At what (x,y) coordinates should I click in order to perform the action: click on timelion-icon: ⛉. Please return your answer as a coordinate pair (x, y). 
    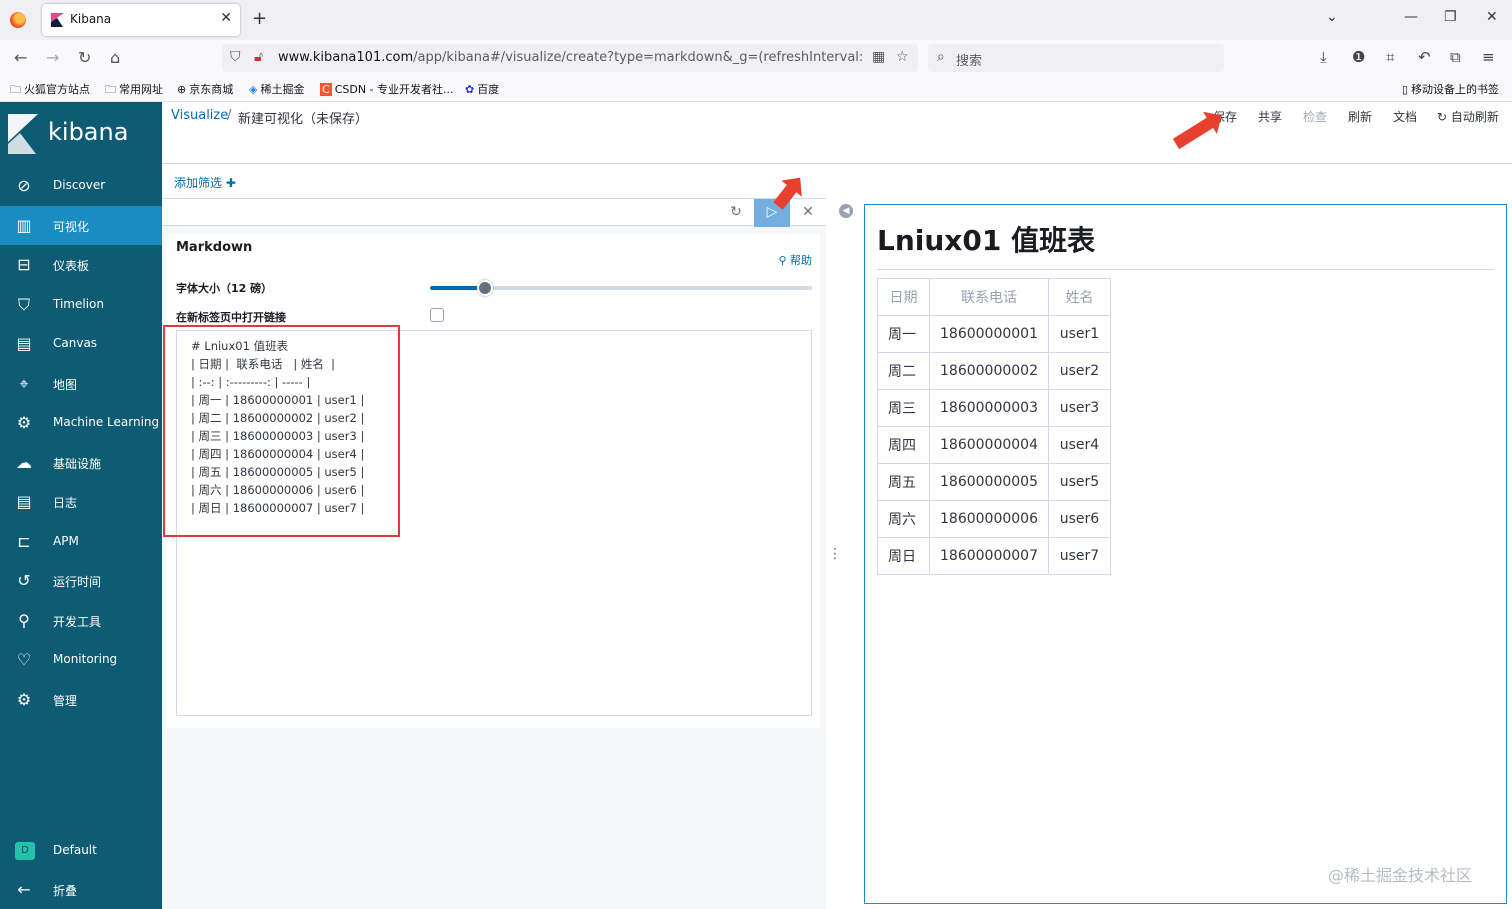
    Looking at the image, I should click on (23, 304).